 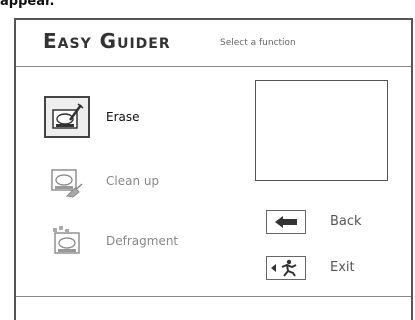 I want to click on subtitle: Select a function, so click(x=258, y=43).